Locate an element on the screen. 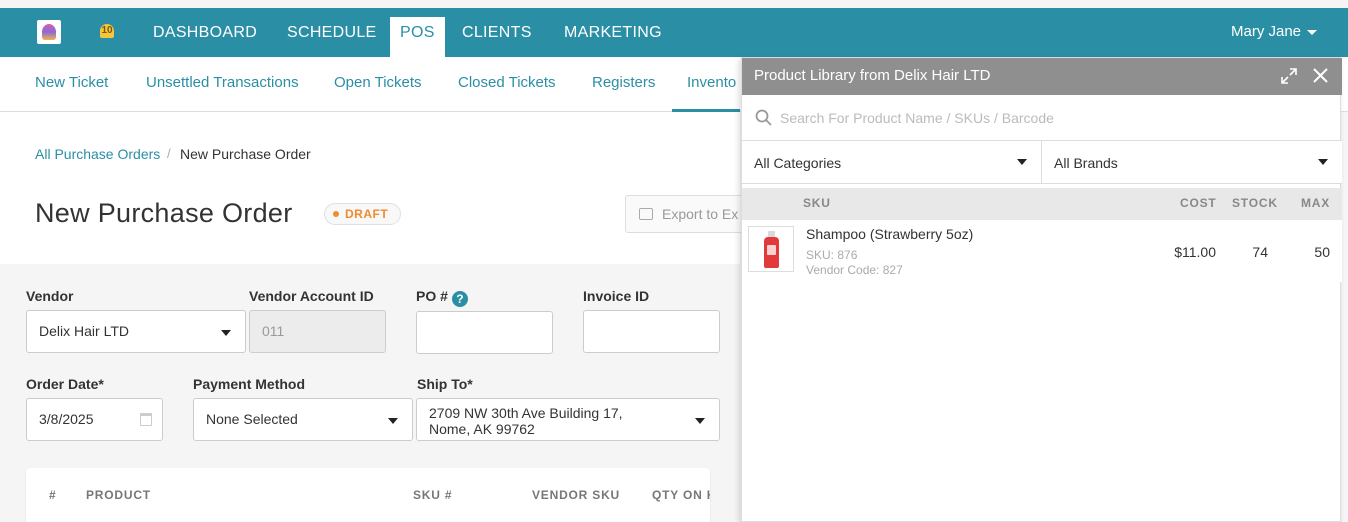 The width and height of the screenshot is (1348, 522). ship-to-line2: Nome, AK 99762 is located at coordinates (482, 429).